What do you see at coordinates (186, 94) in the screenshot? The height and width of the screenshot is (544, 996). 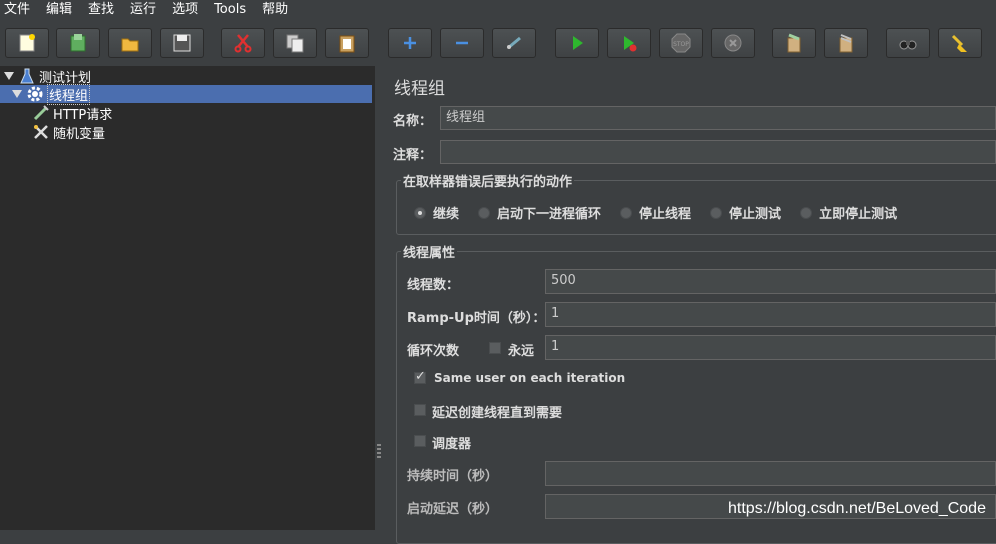 I see `tree-node-thread-group: 线程组` at bounding box center [186, 94].